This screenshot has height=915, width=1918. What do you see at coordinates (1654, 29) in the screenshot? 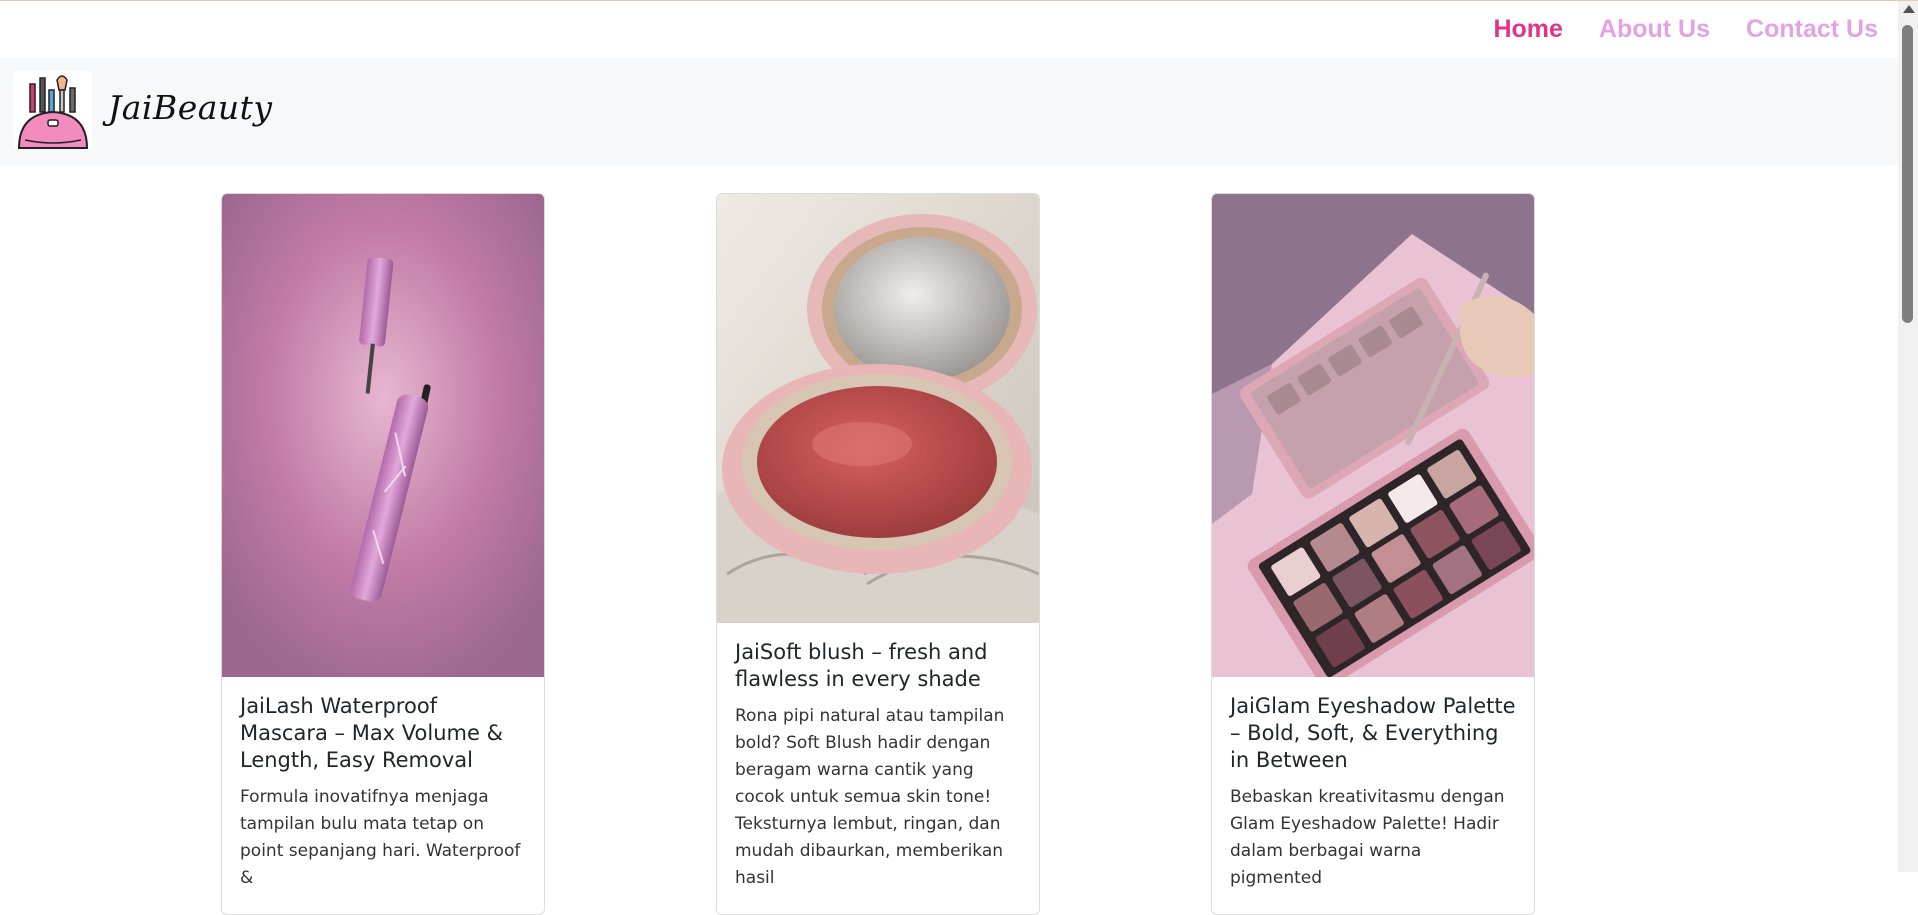
I see `nav-about-link: About Us` at bounding box center [1654, 29].